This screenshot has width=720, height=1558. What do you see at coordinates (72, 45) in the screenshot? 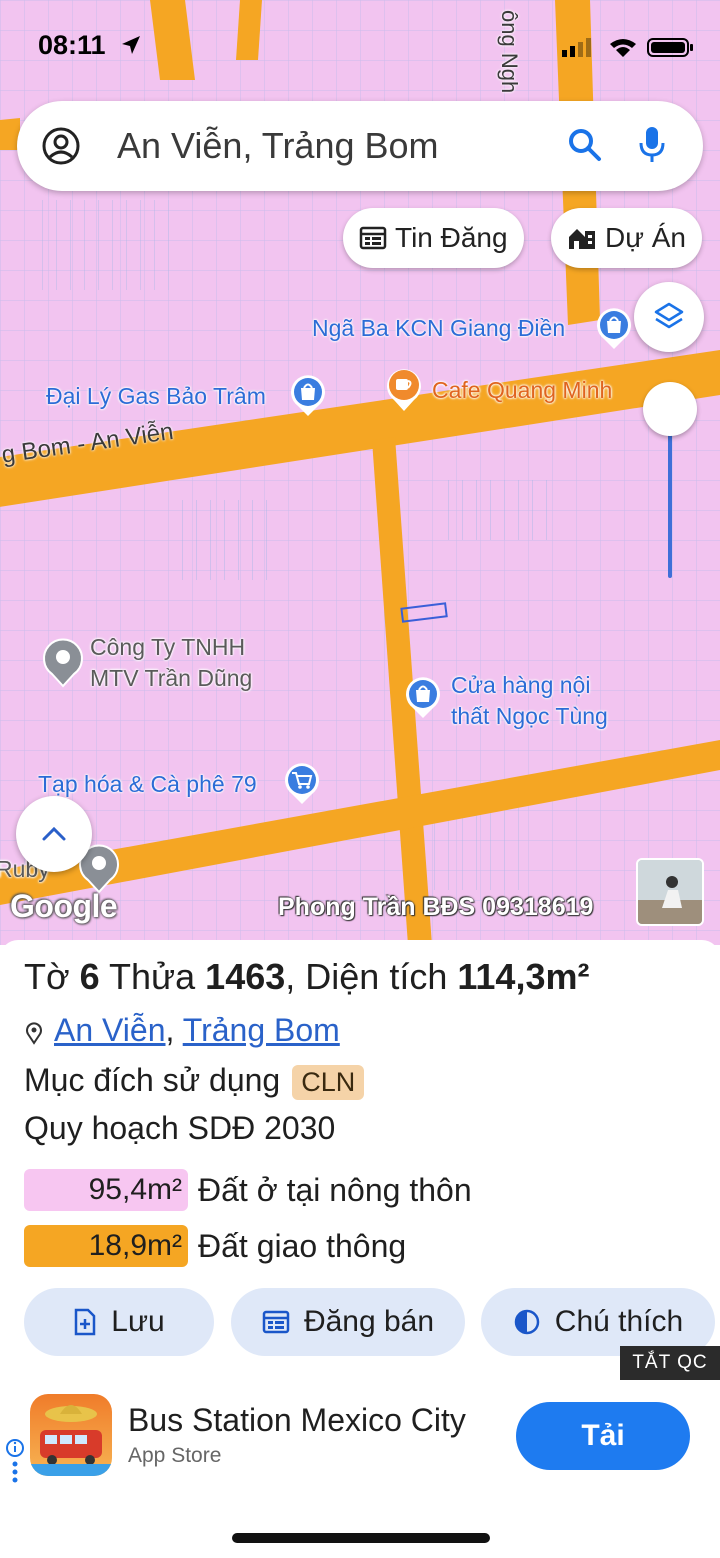
I see `status-time: 08:11` at bounding box center [72, 45].